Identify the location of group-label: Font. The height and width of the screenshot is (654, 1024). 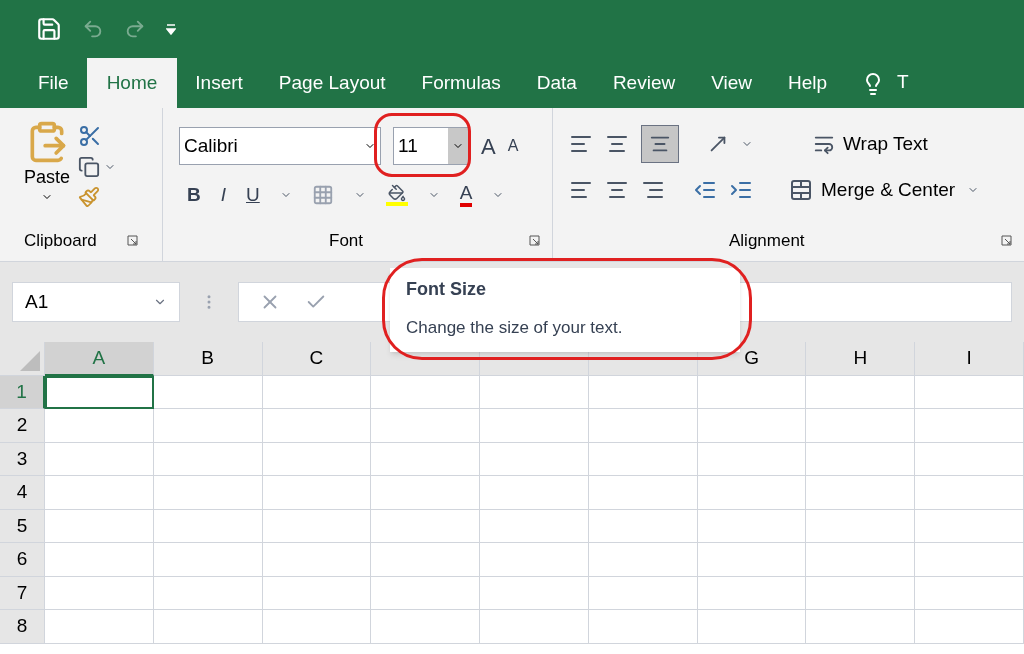
(346, 240).